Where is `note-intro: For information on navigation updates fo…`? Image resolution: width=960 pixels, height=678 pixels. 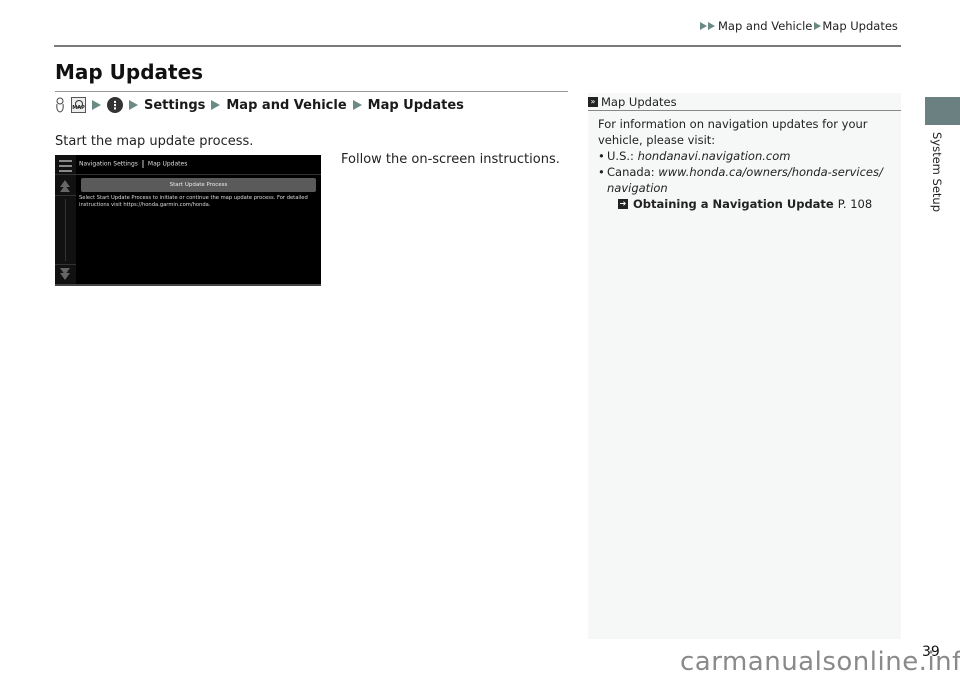
note-intro: For information on navigation updates fo… is located at coordinates (733, 132).